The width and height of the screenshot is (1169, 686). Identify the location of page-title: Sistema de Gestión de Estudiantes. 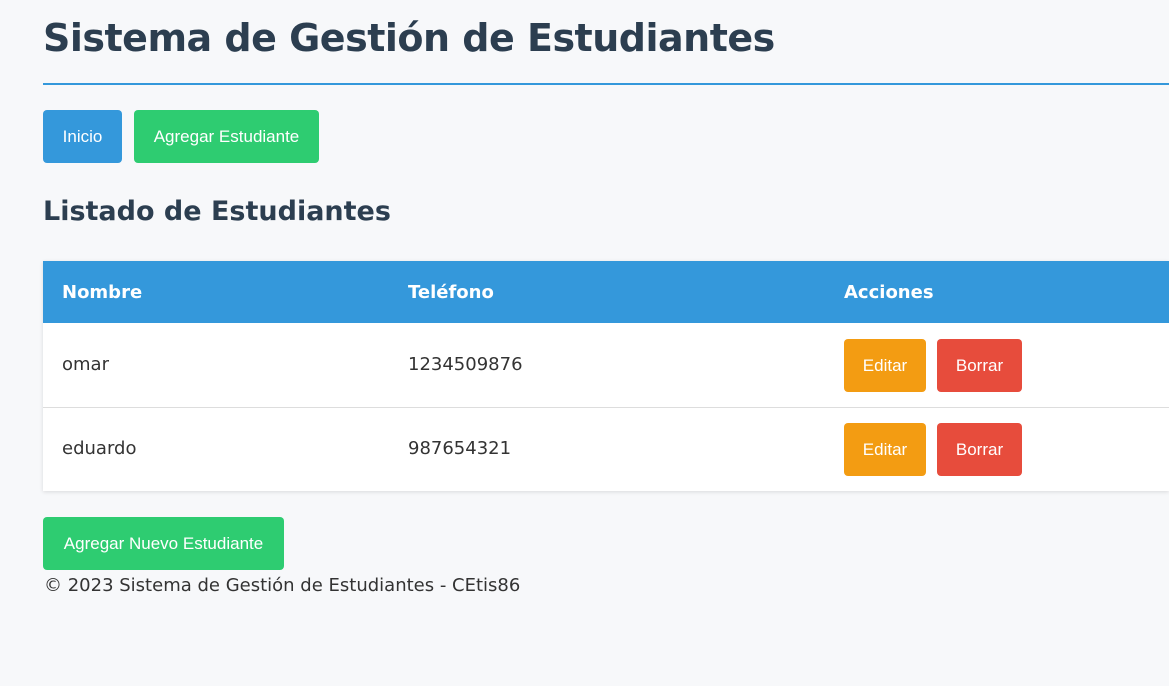
(409, 38).